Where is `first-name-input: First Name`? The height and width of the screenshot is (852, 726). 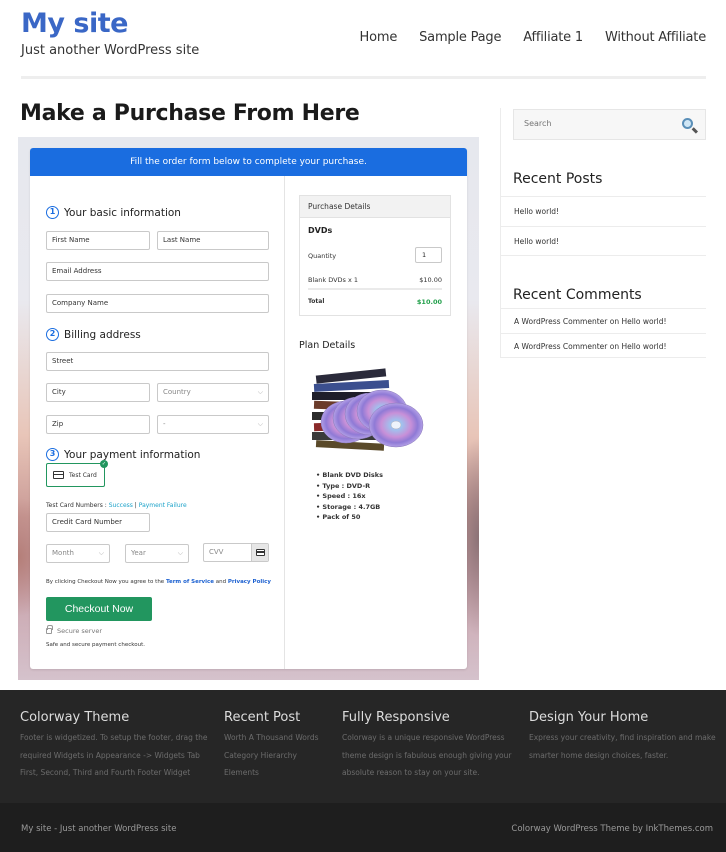
first-name-input: First Name is located at coordinates (98, 240).